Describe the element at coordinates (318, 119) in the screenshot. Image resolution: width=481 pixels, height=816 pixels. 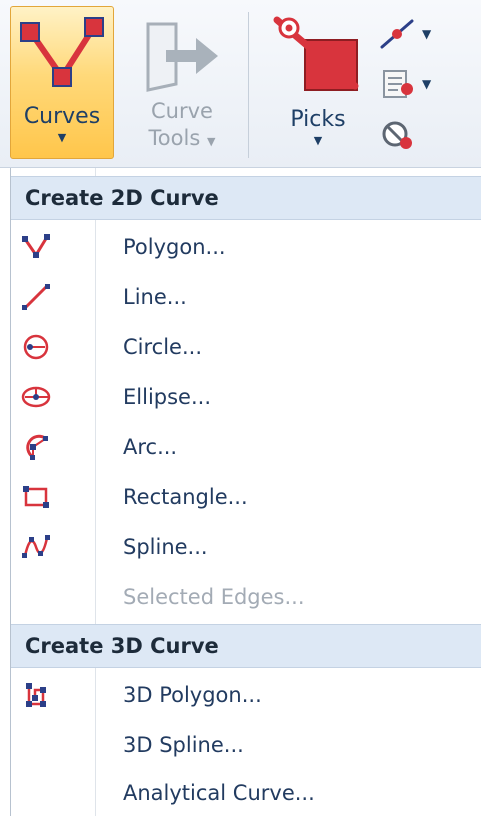
I see `picks-label: Picks` at that location.